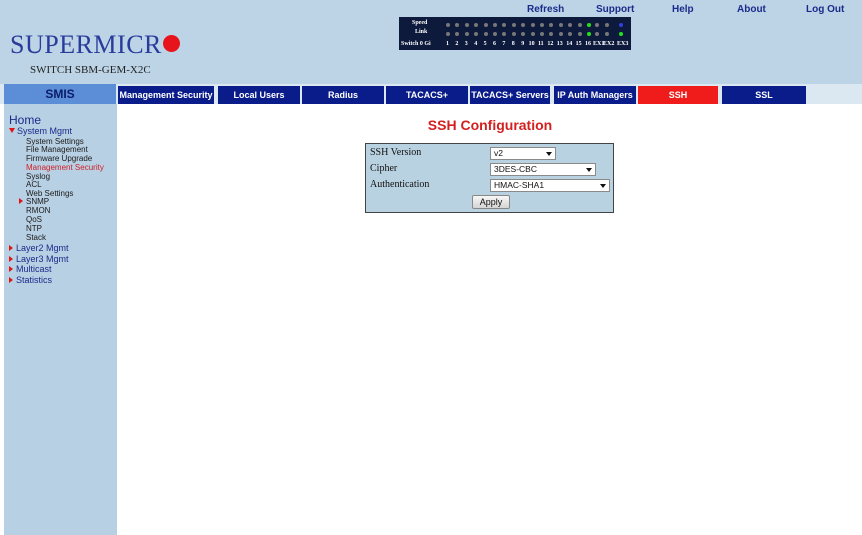 The image size is (862, 535). What do you see at coordinates (494, 44) in the screenshot?
I see `port-label: 6` at bounding box center [494, 44].